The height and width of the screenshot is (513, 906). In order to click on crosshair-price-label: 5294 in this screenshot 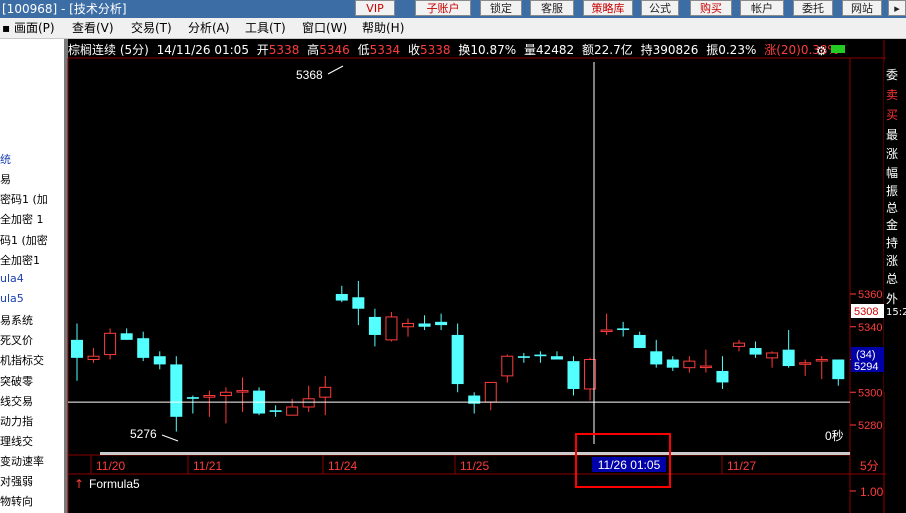, I will do `click(866, 367)`.